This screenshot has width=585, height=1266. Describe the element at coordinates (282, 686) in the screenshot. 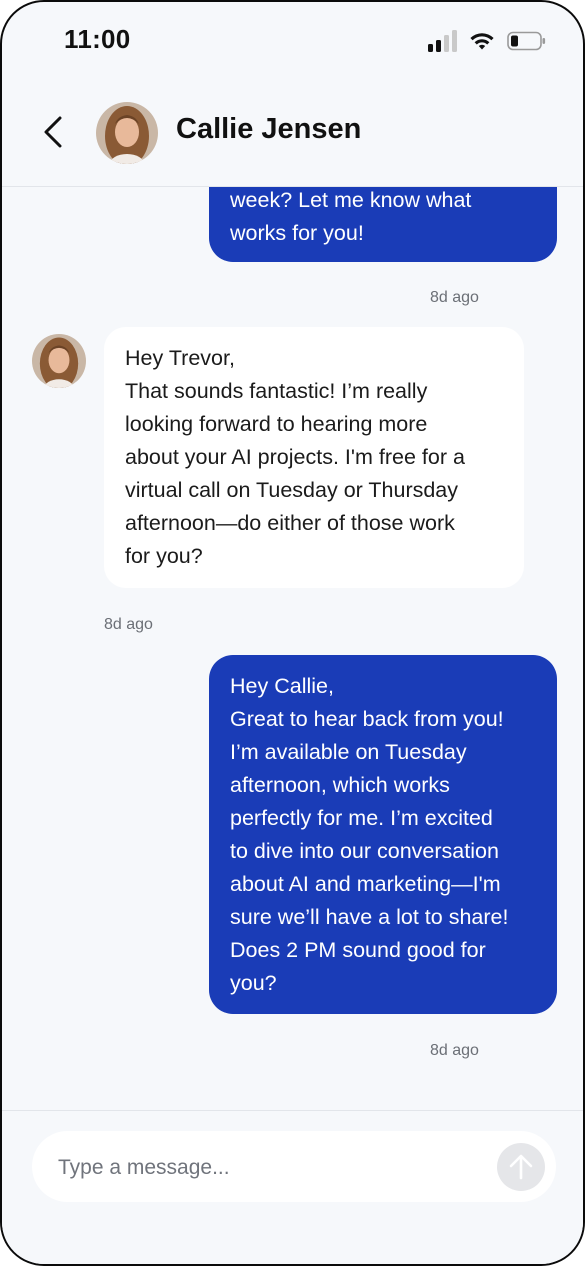

I see `message-line: Hey Callie,` at that location.